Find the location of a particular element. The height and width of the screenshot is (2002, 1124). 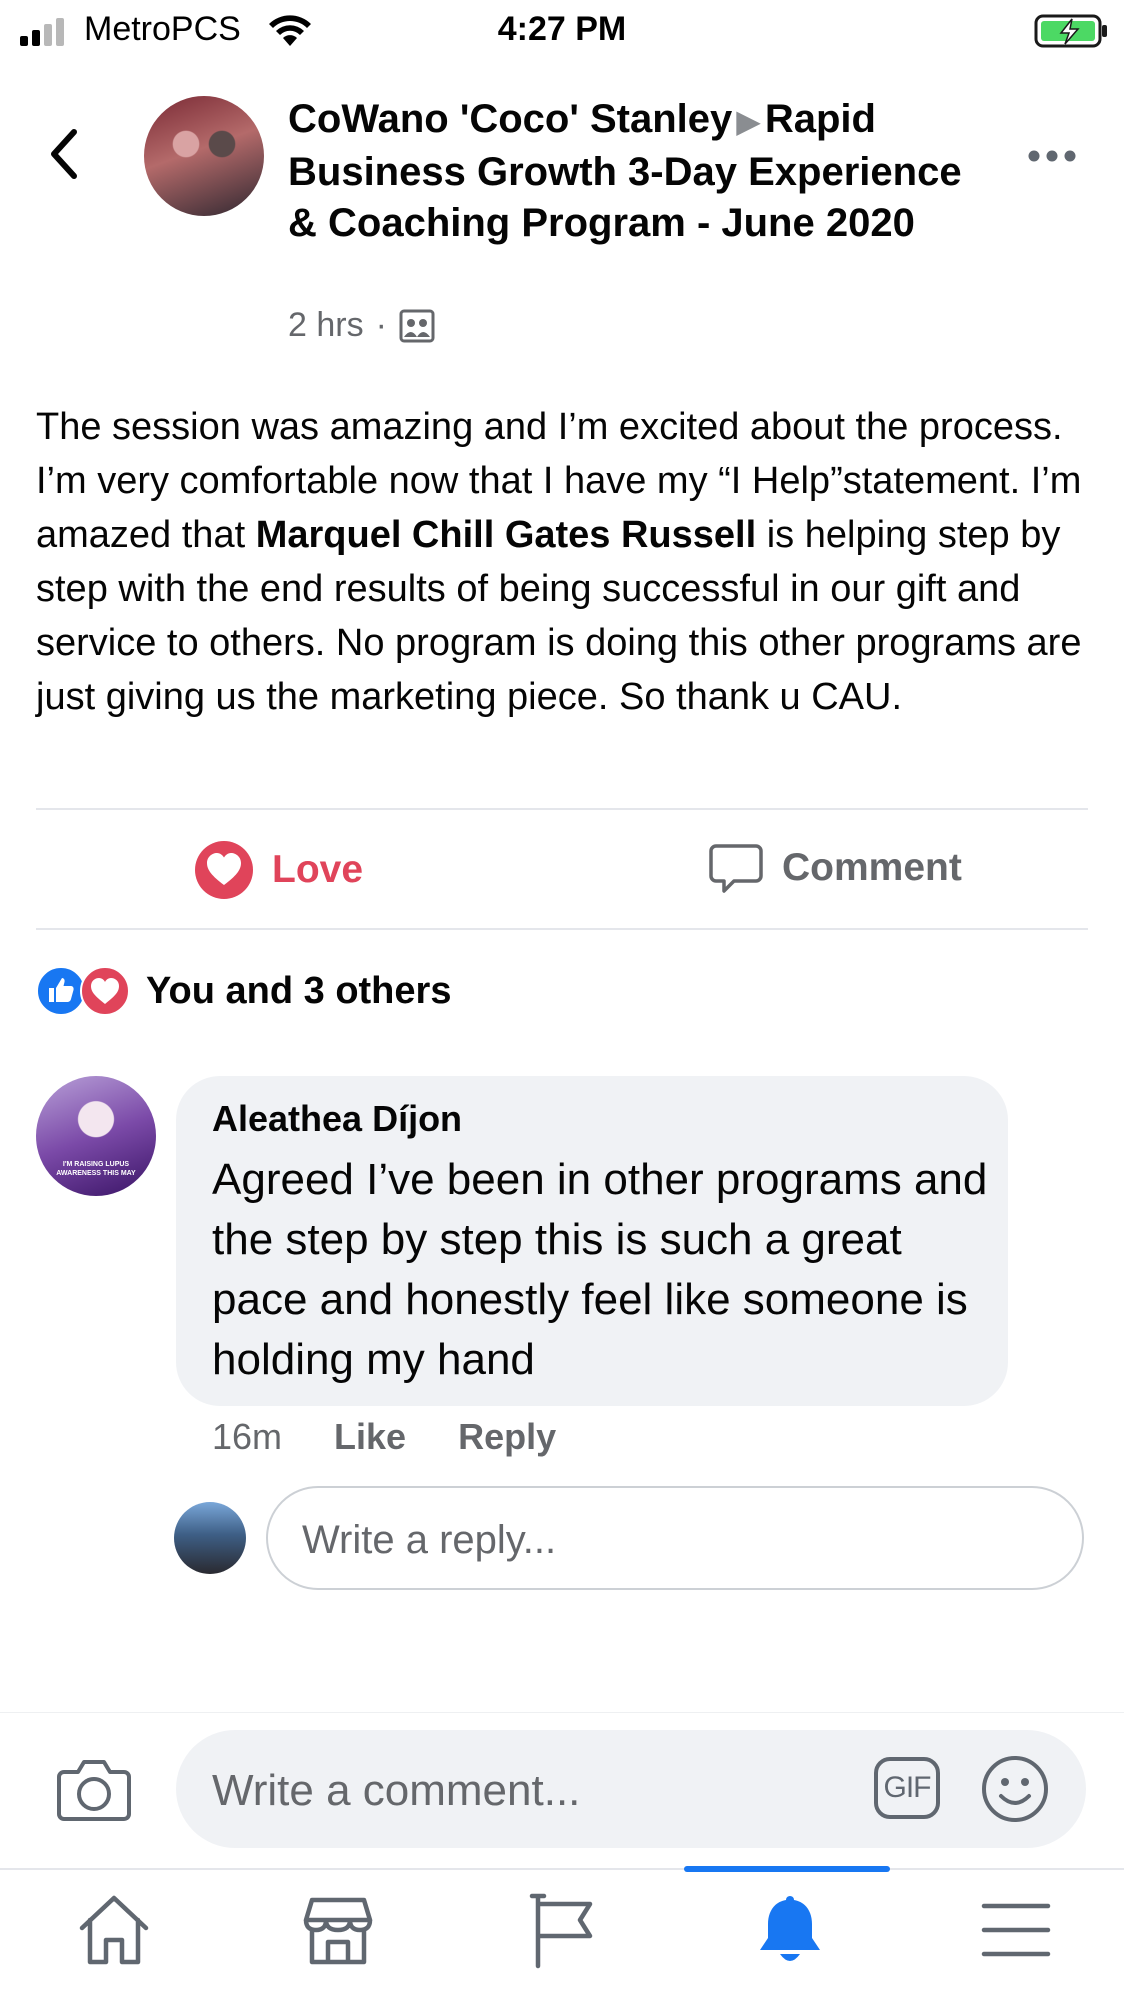

battery-charging-icon is located at coordinates (1070, 31).